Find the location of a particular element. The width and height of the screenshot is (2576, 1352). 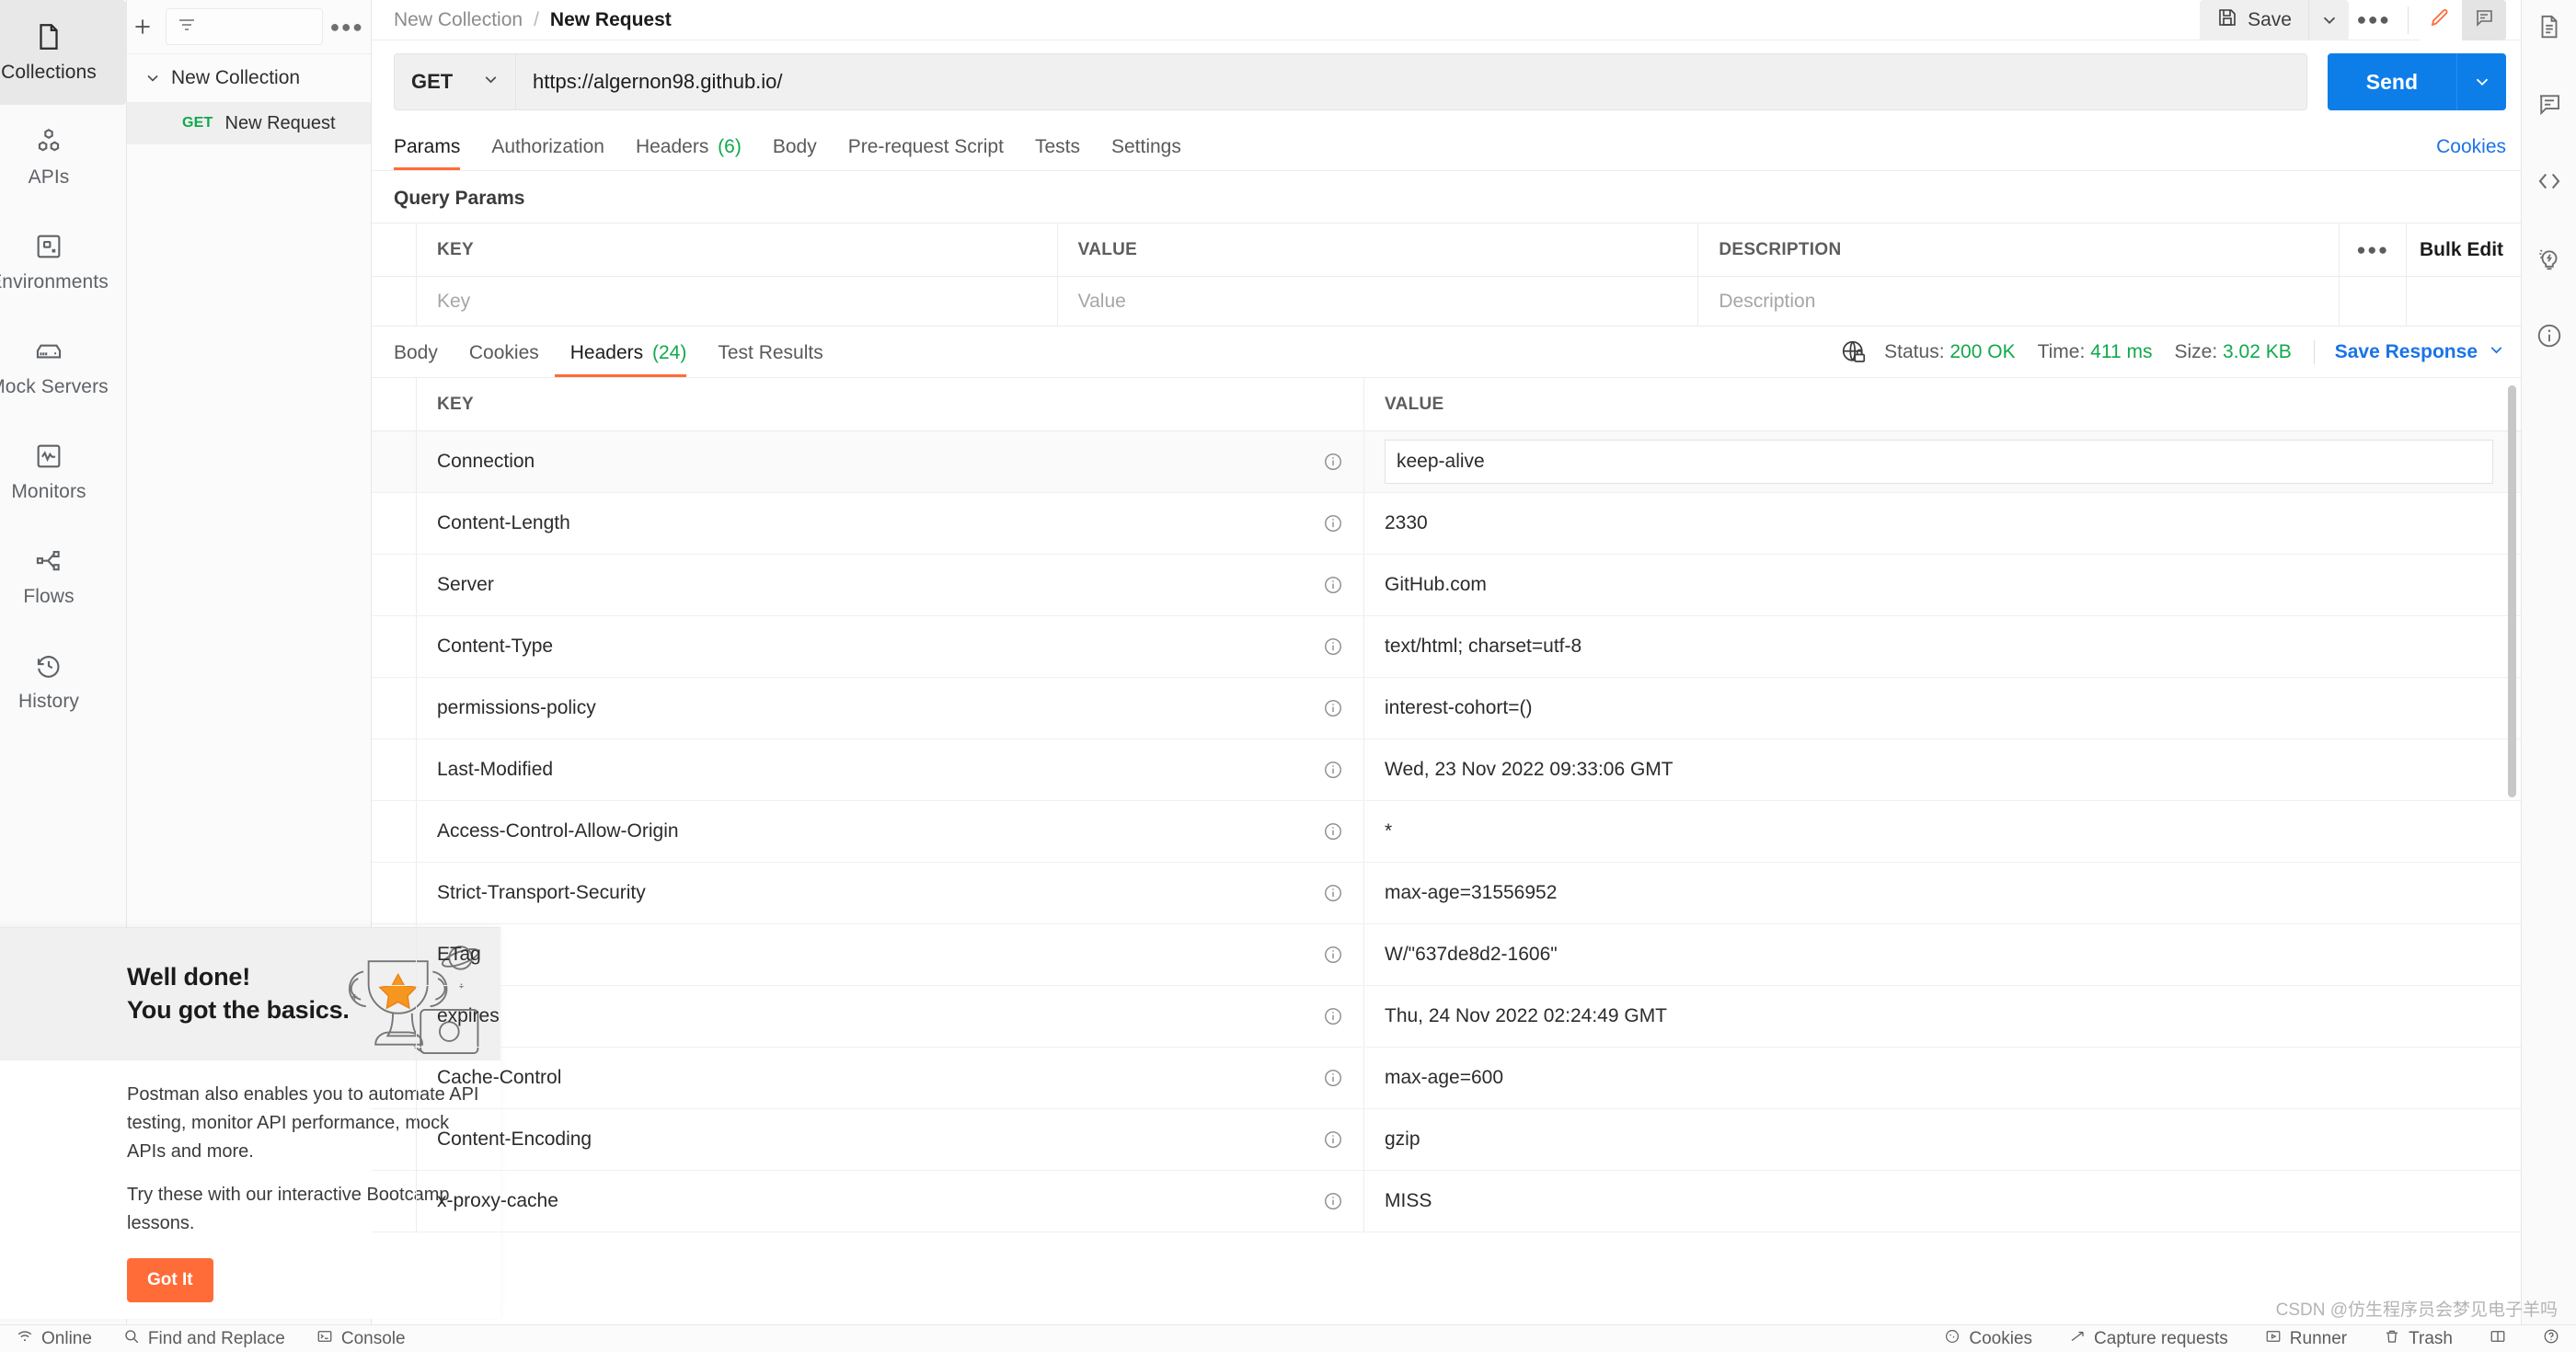

http-method-select: GET is located at coordinates (454, 81).